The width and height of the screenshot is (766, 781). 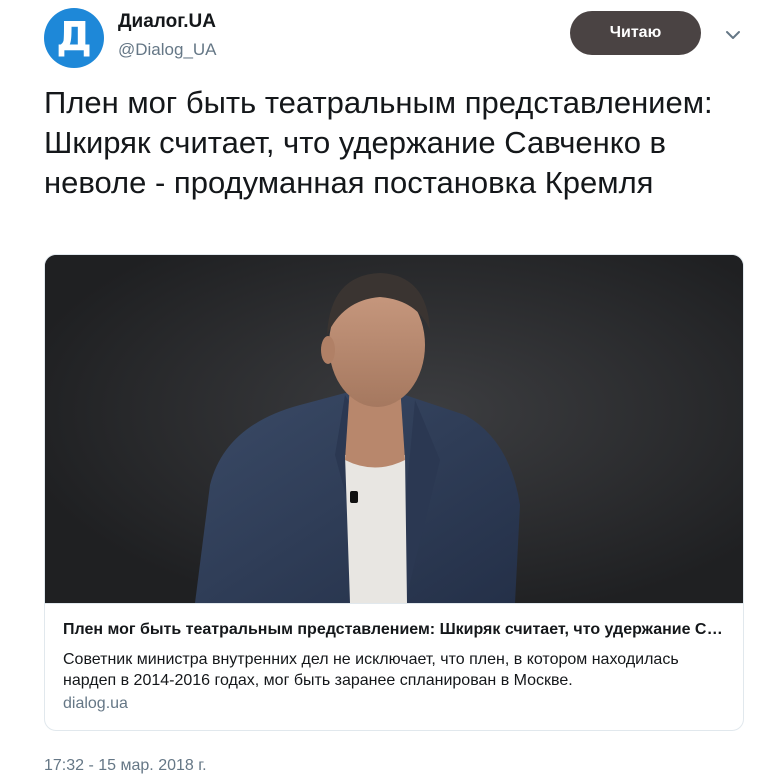 What do you see at coordinates (95, 703) in the screenshot?
I see `card-domain: dialog.ua` at bounding box center [95, 703].